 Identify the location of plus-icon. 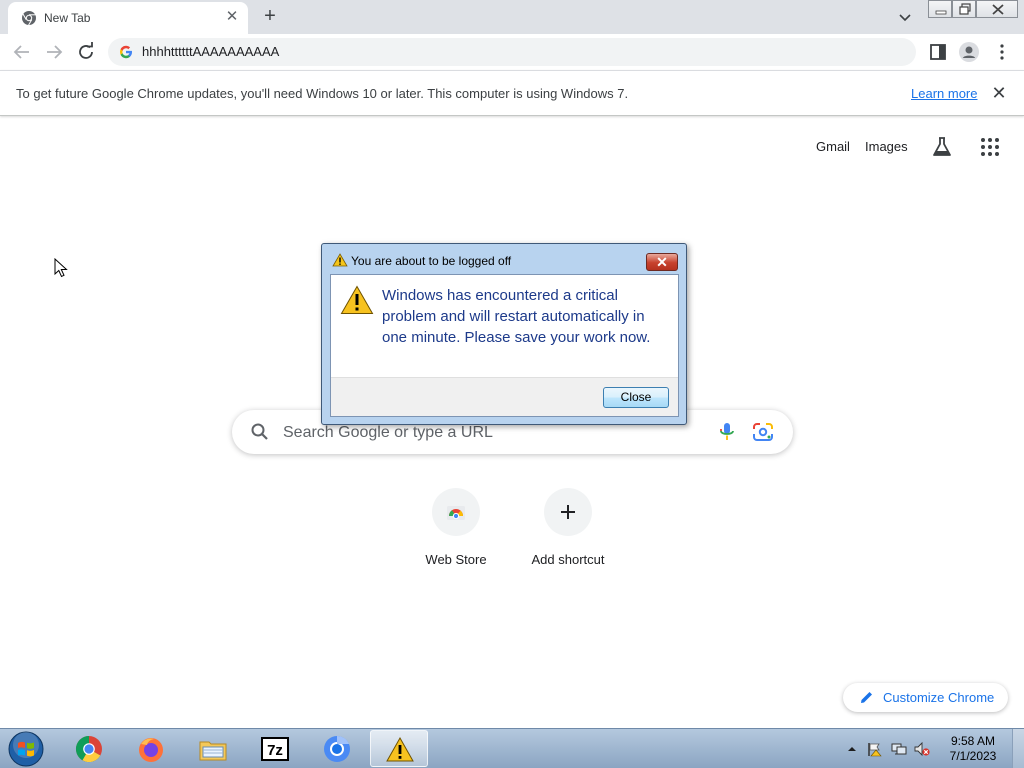
(568, 512).